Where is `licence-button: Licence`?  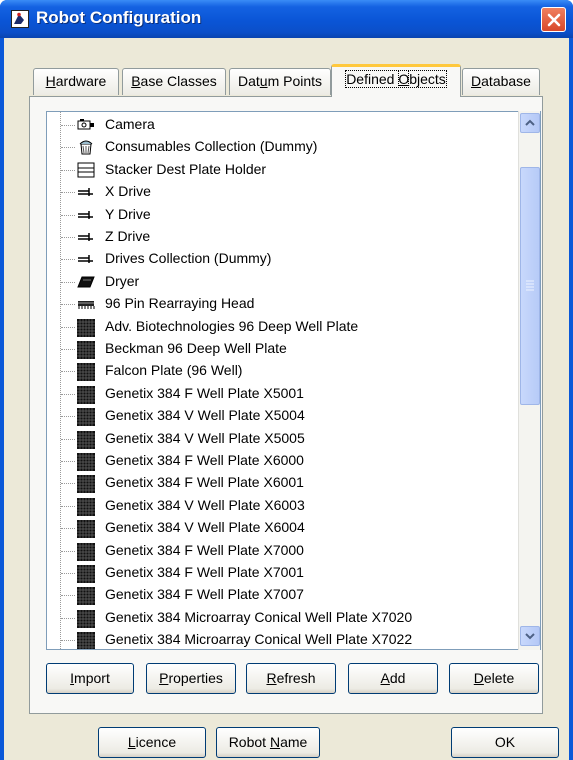 licence-button: Licence is located at coordinates (152, 742).